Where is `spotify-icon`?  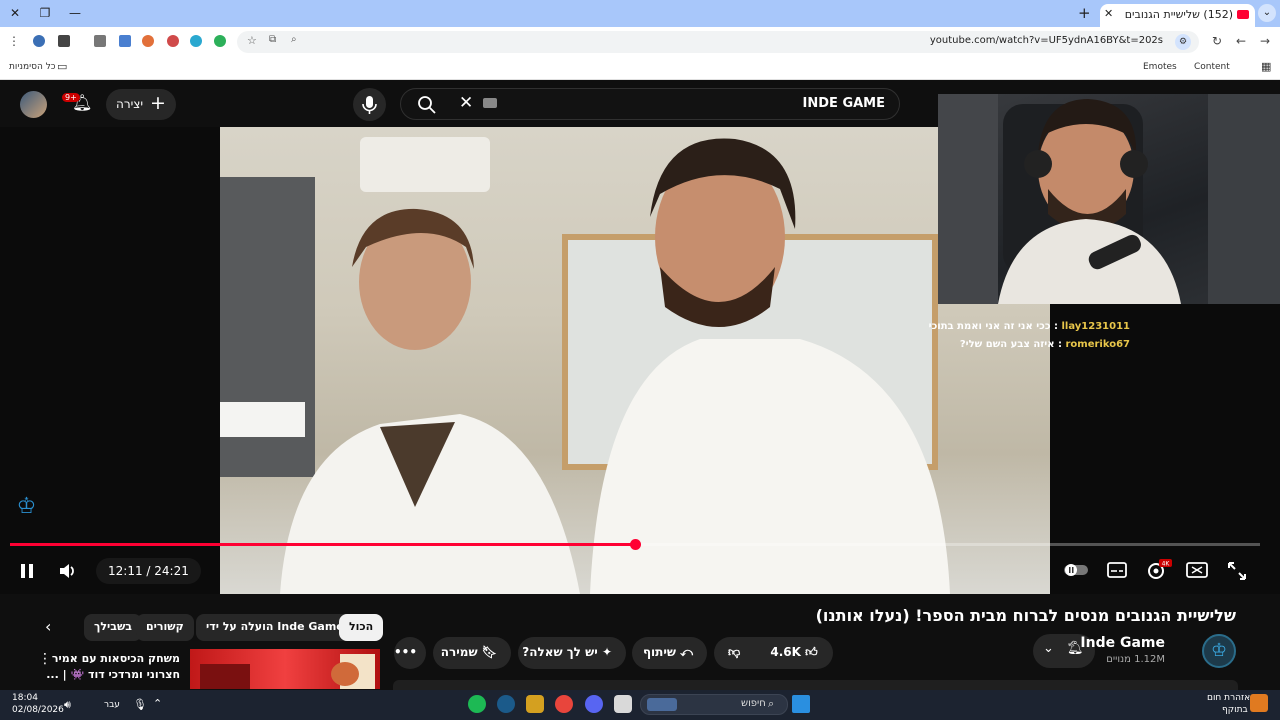
spotify-icon is located at coordinates (477, 704).